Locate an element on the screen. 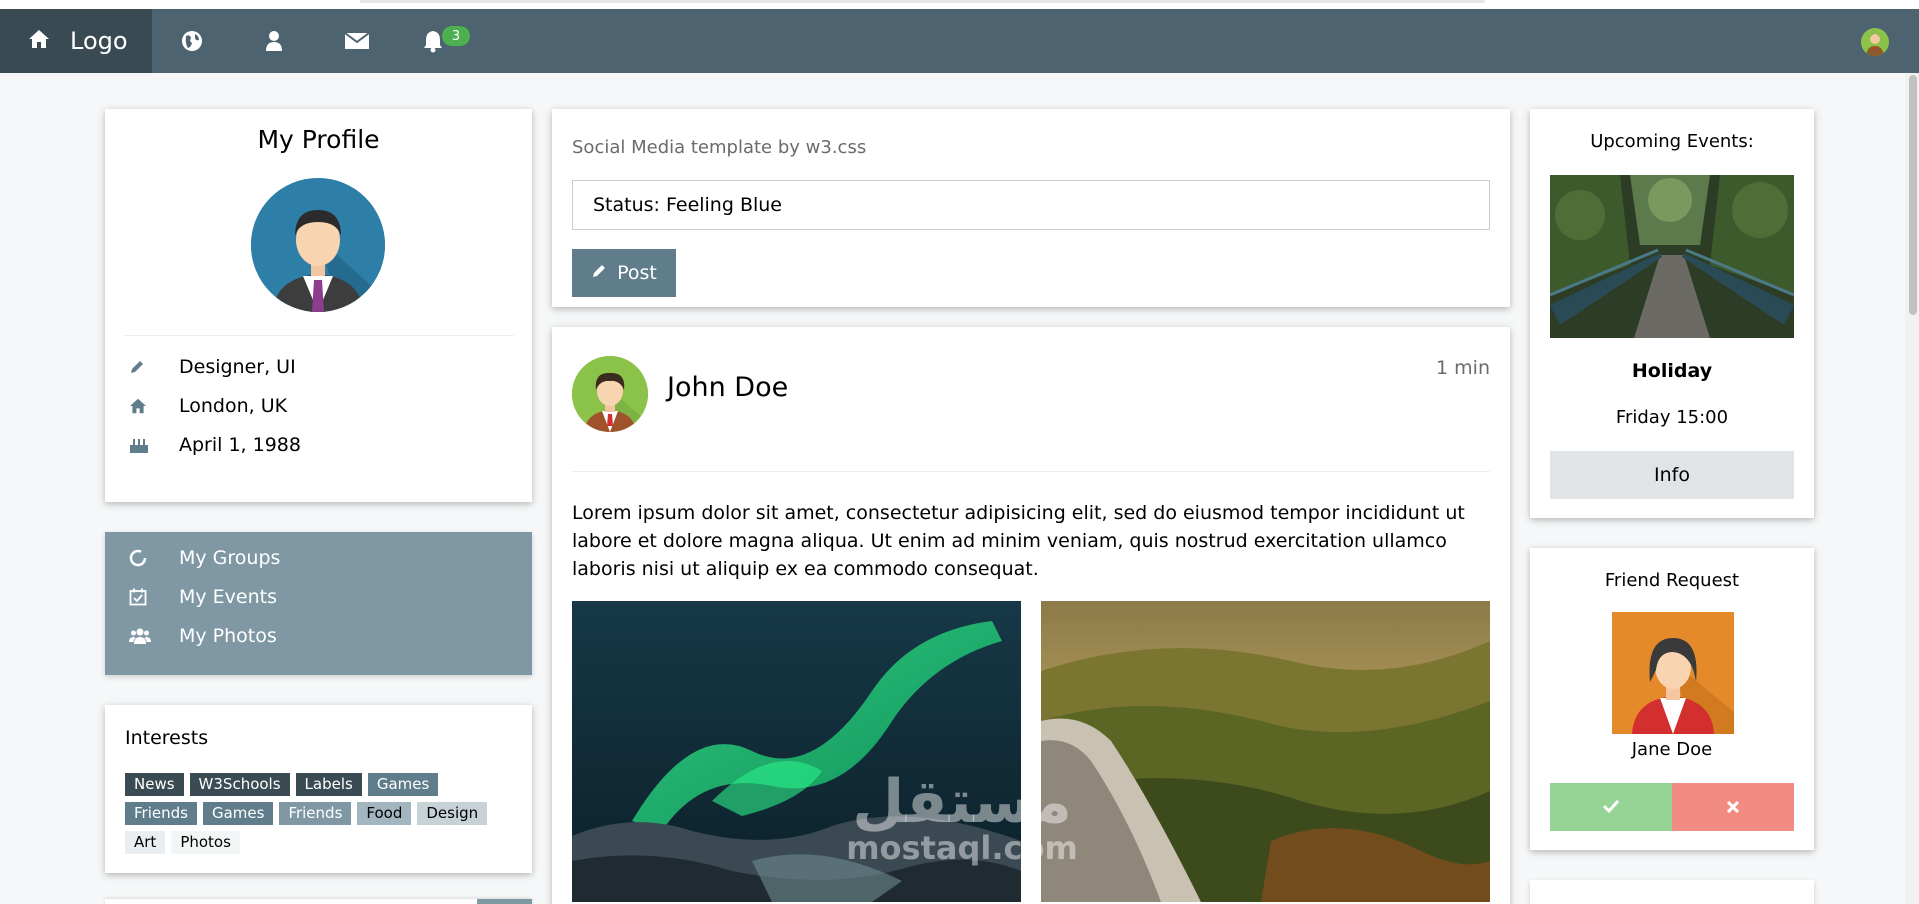 The height and width of the screenshot is (904, 1919). interests-title: Interests is located at coordinates (167, 738).